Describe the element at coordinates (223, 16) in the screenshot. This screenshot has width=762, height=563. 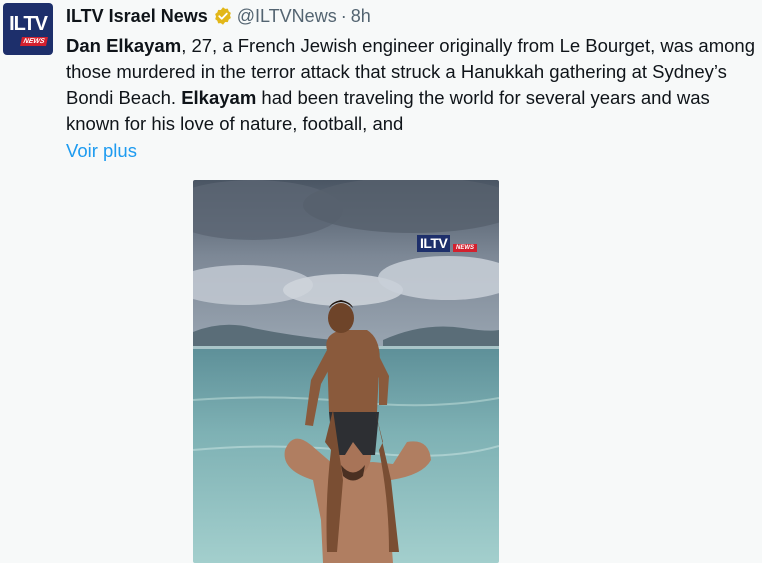
I see `verified-badge-icon` at that location.